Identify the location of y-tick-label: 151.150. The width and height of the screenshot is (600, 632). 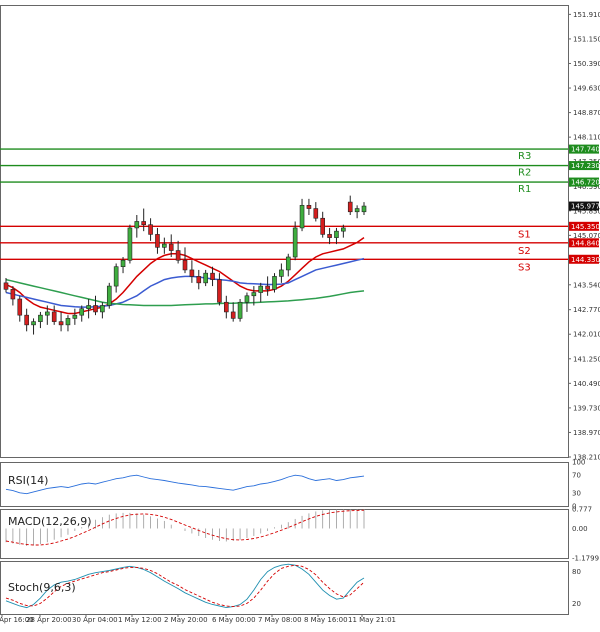
(586, 39).